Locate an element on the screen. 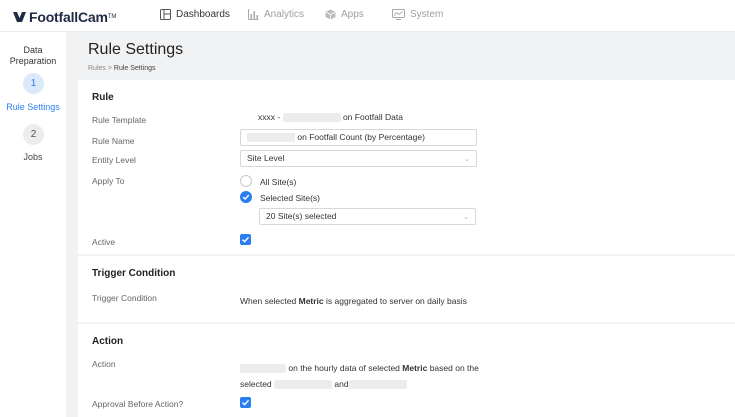  cube-icon is located at coordinates (330, 14).